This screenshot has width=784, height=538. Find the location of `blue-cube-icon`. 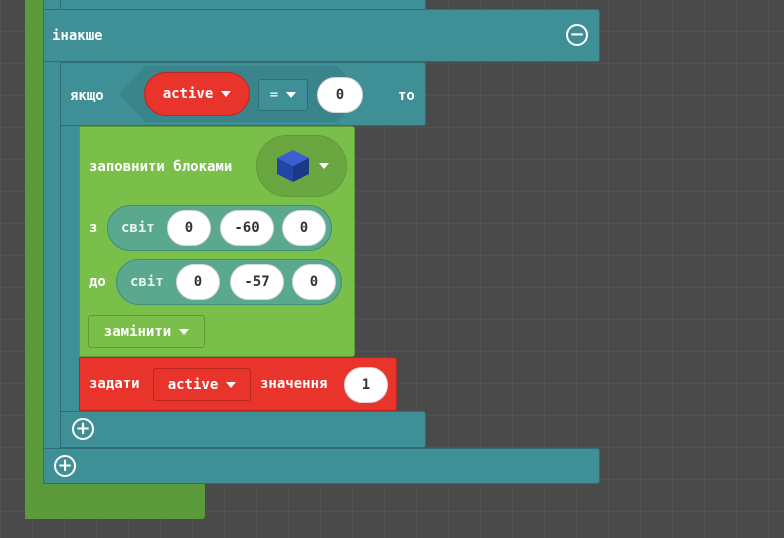

blue-cube-icon is located at coordinates (292, 166).